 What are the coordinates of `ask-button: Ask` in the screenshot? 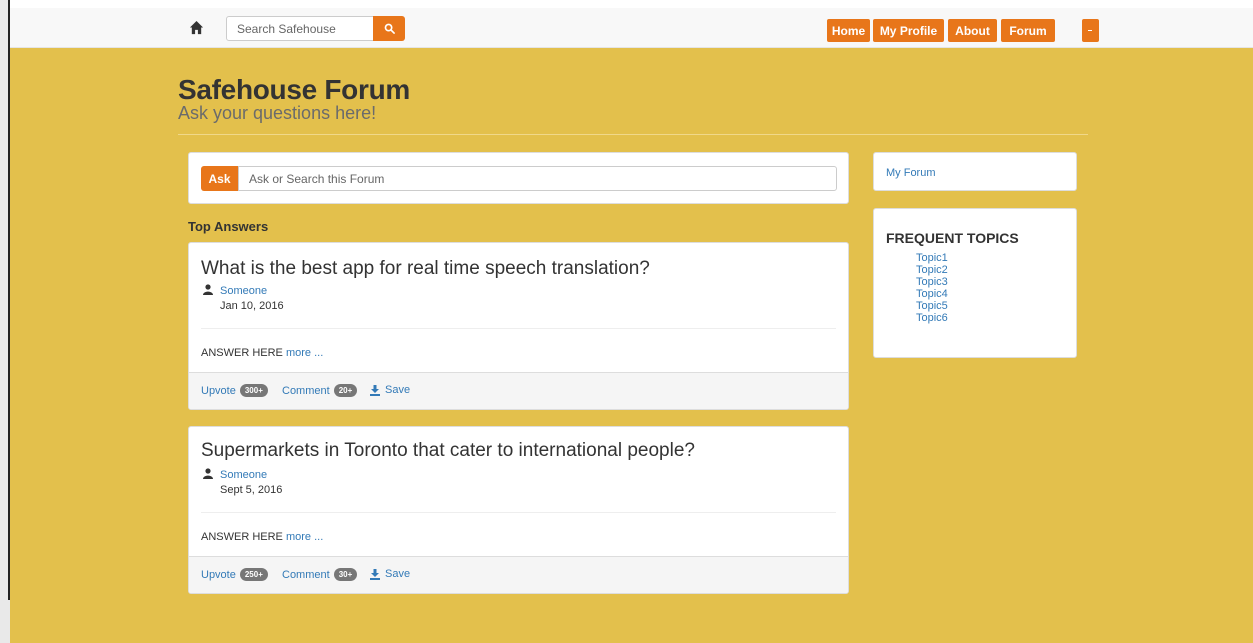 It's located at (219, 178).